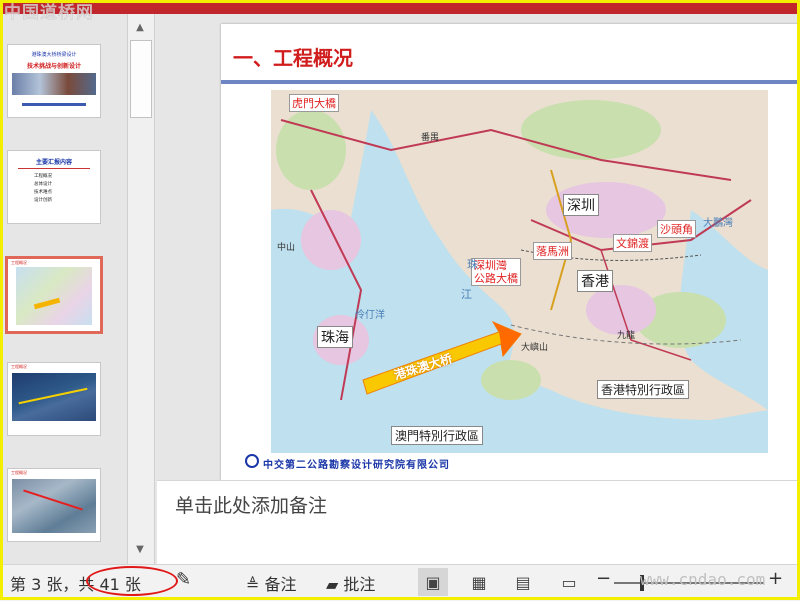 The image size is (800, 601). I want to click on notes-button: ≜ 备注, so click(271, 583).